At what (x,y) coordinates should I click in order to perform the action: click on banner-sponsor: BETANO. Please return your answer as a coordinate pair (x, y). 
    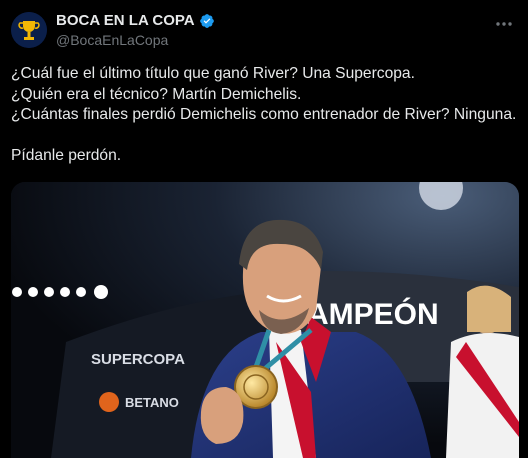
    Looking at the image, I should click on (152, 402).